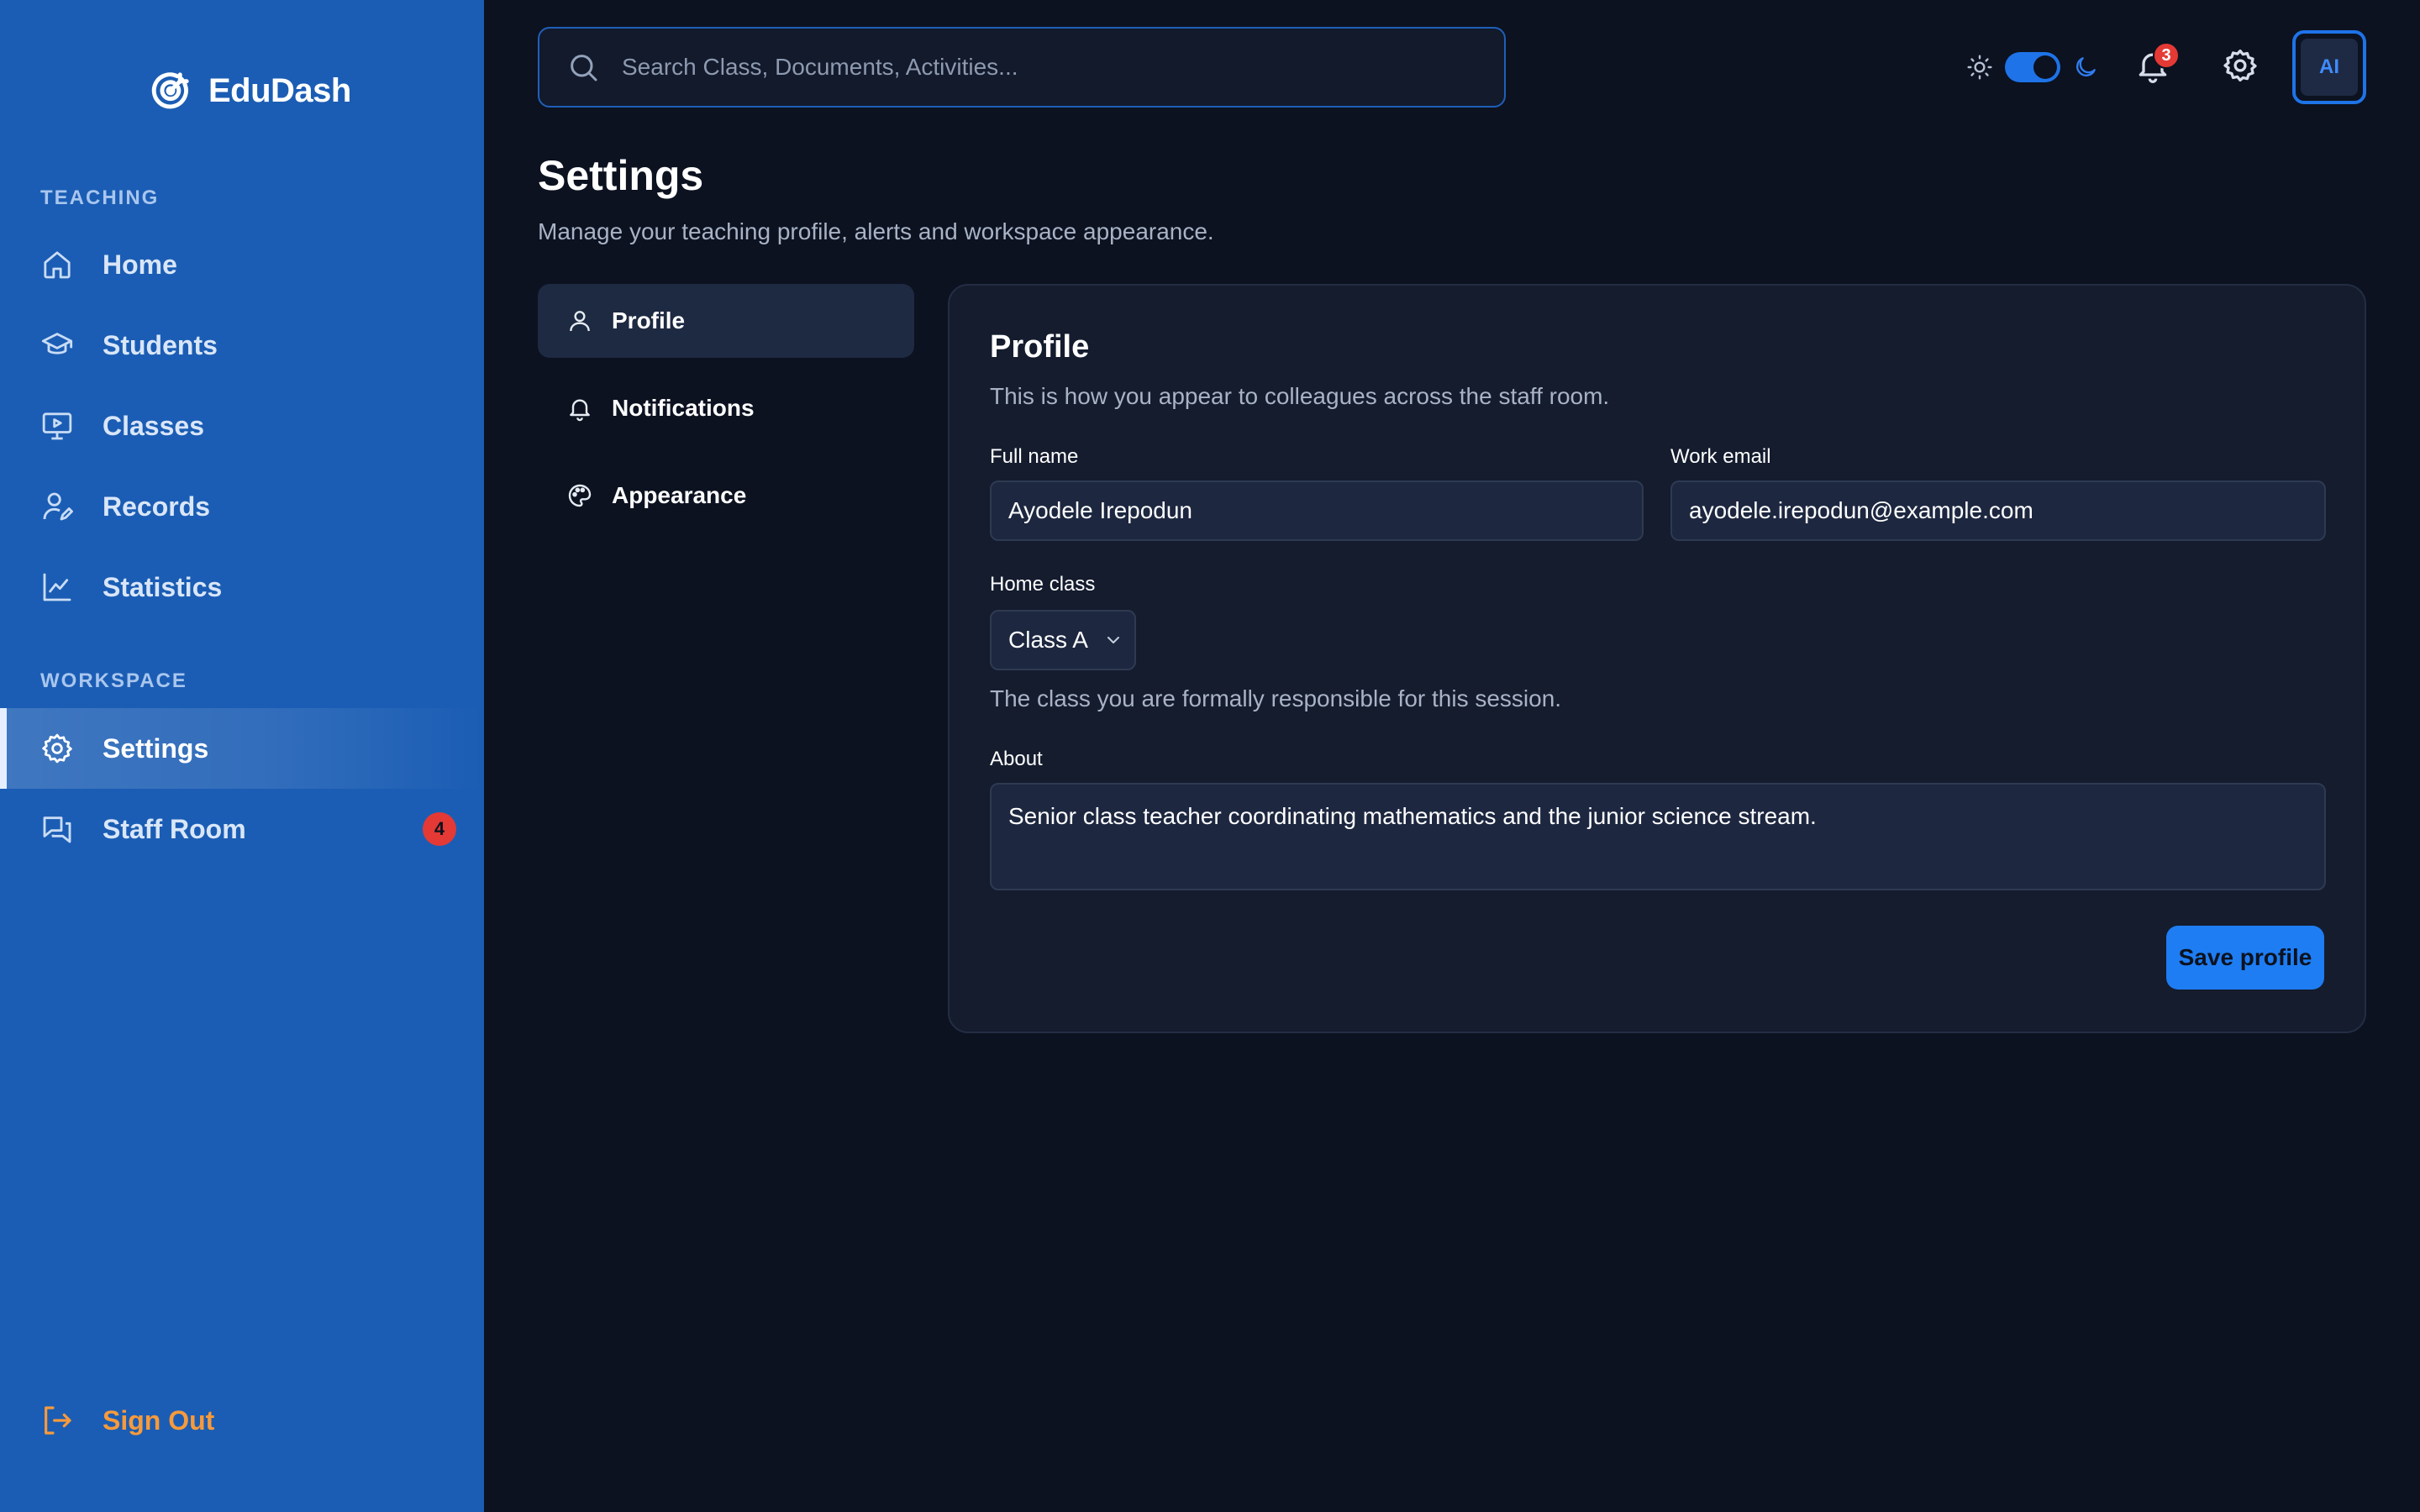 The image size is (2420, 1512). I want to click on home-icon, so click(57, 264).